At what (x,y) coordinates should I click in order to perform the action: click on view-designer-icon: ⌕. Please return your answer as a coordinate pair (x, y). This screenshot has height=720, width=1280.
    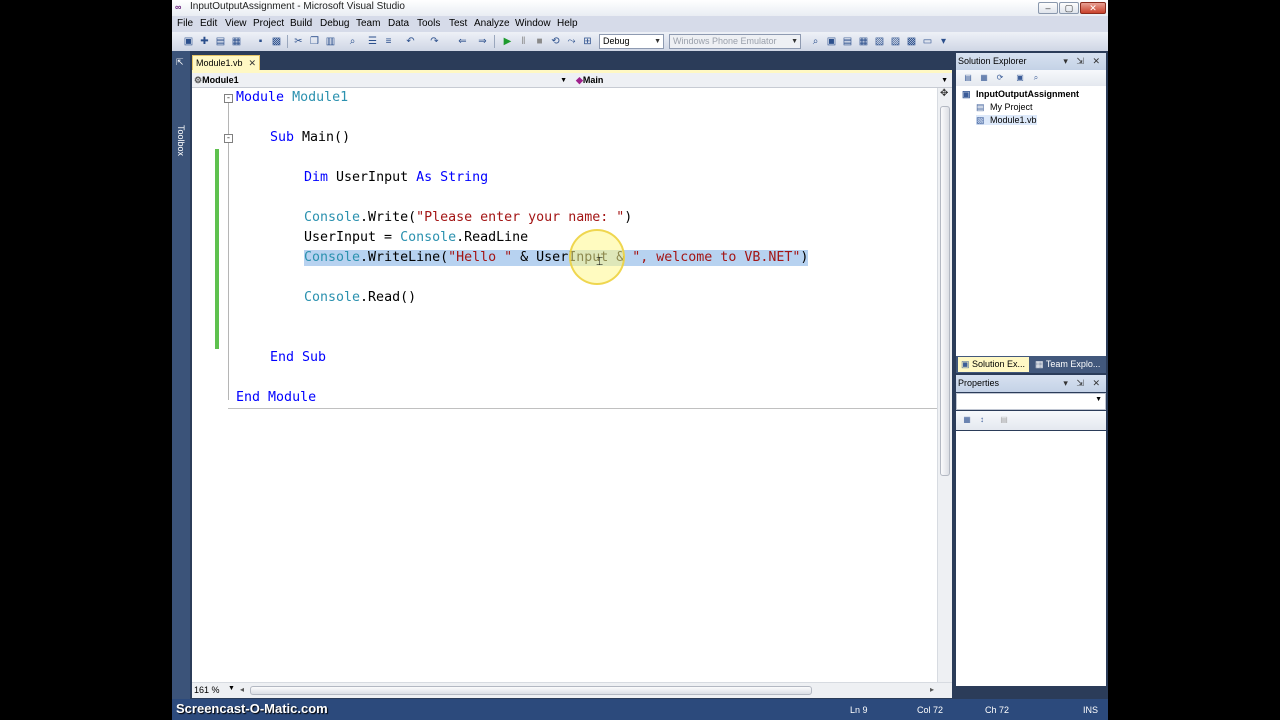
    Looking at the image, I should click on (1036, 78).